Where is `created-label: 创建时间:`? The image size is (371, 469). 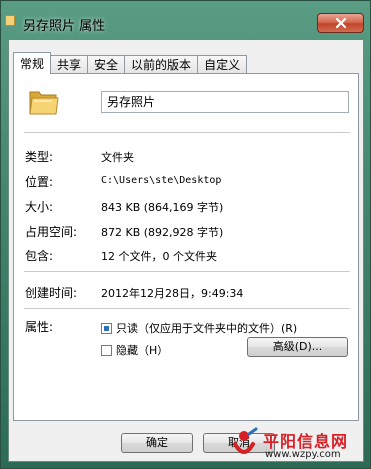 created-label: 创建时间: is located at coordinates (51, 293).